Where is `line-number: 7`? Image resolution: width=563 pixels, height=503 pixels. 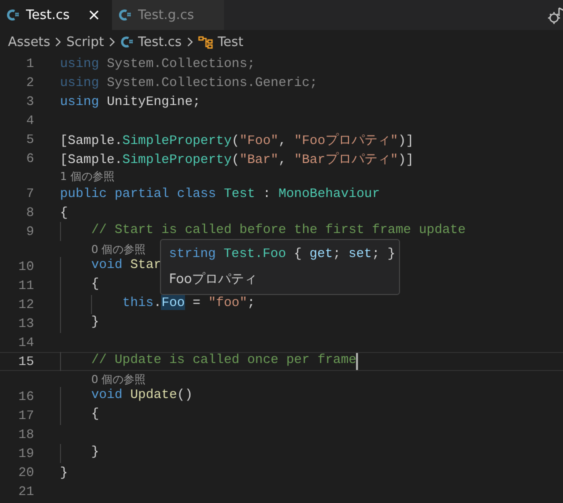
line-number: 7 is located at coordinates (29, 193).